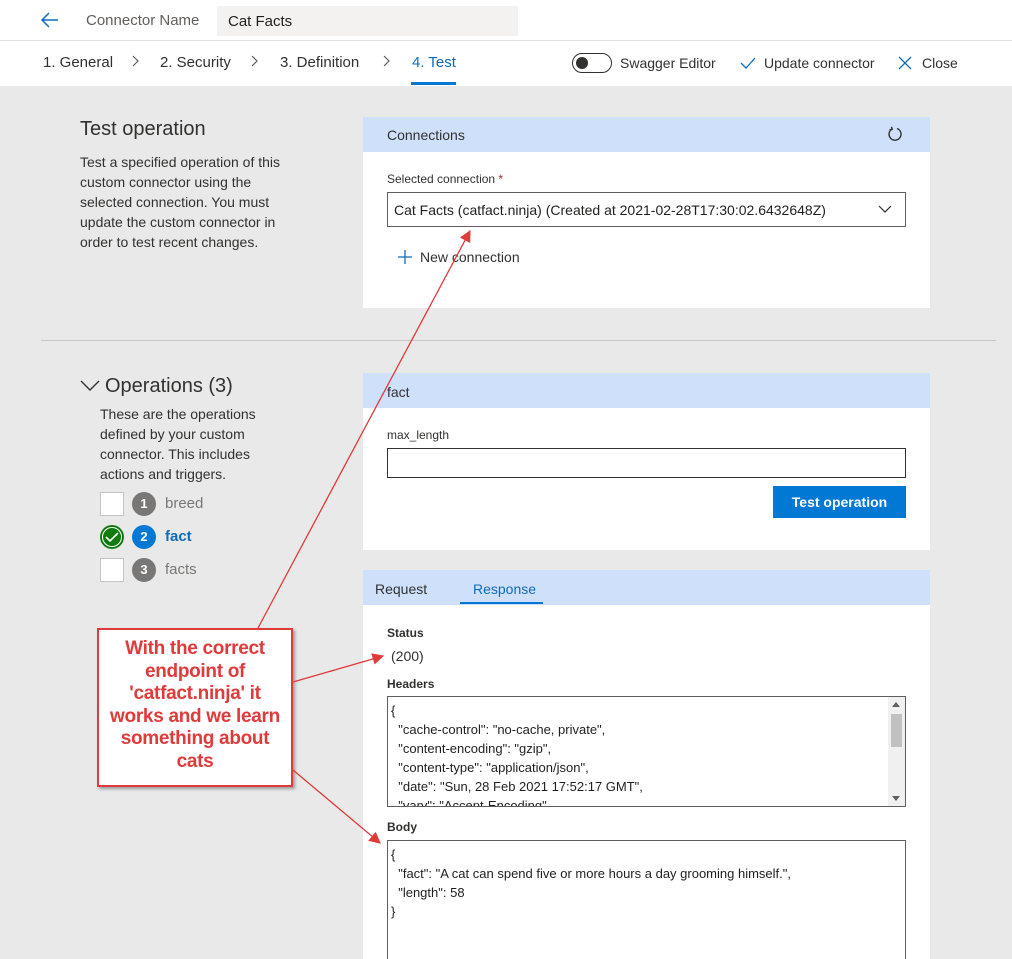  Describe the element at coordinates (426, 135) in the screenshot. I see `connections-title: Connections` at that location.